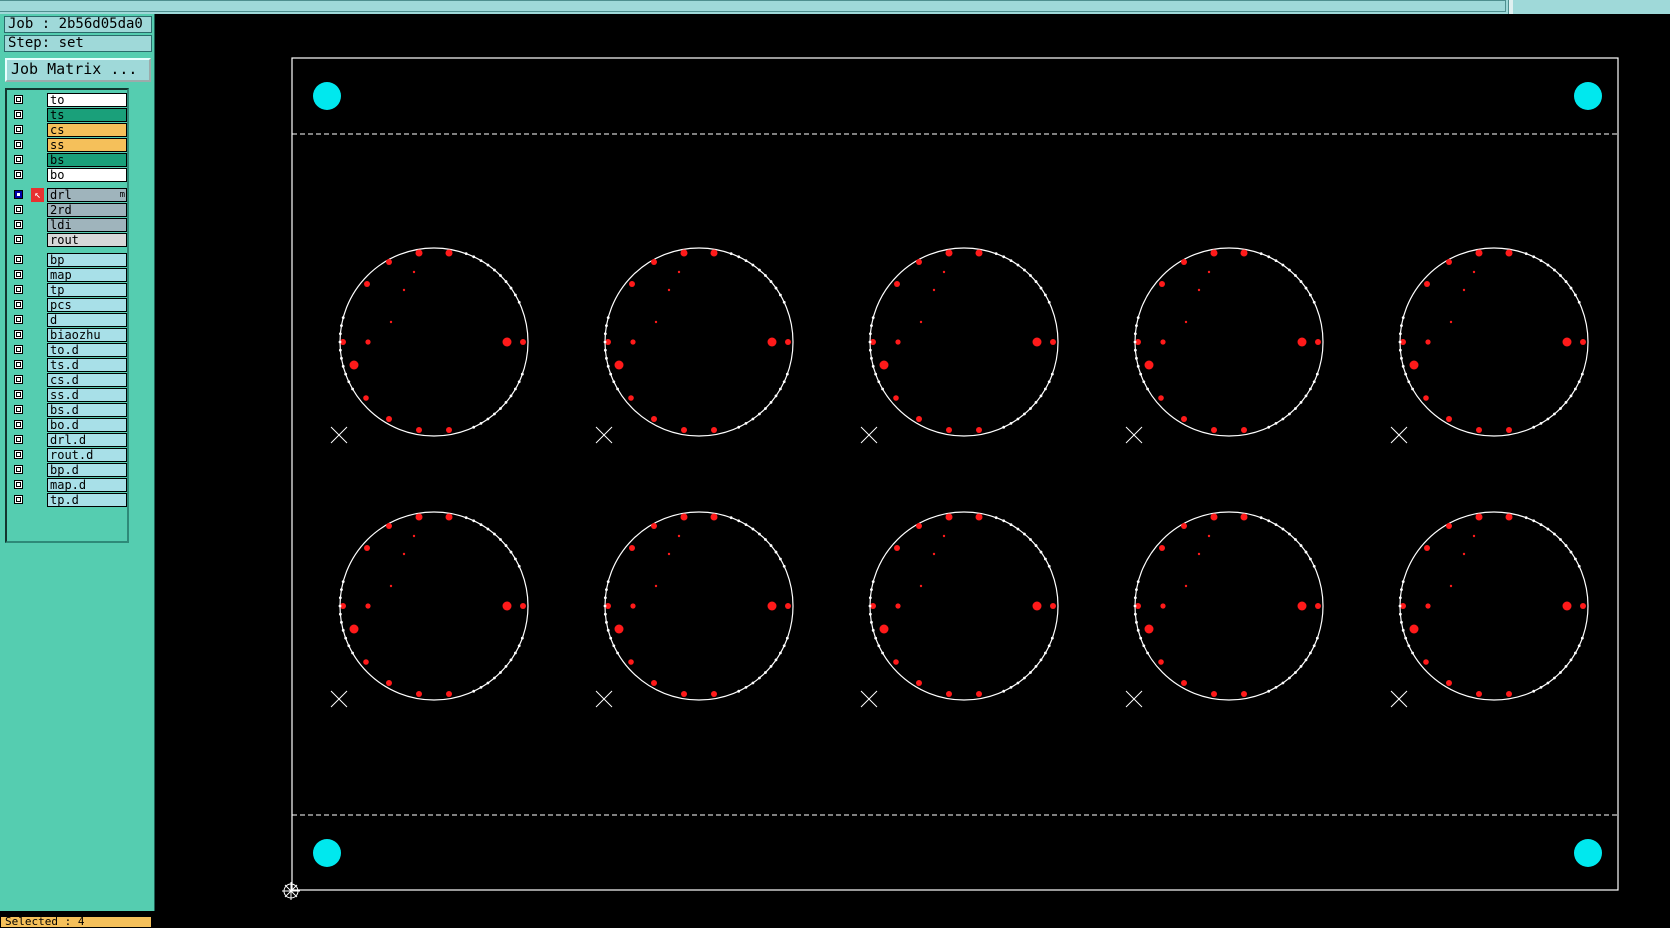 This screenshot has width=1670, height=928. What do you see at coordinates (87, 175) in the screenshot?
I see `layer-name: bo` at bounding box center [87, 175].